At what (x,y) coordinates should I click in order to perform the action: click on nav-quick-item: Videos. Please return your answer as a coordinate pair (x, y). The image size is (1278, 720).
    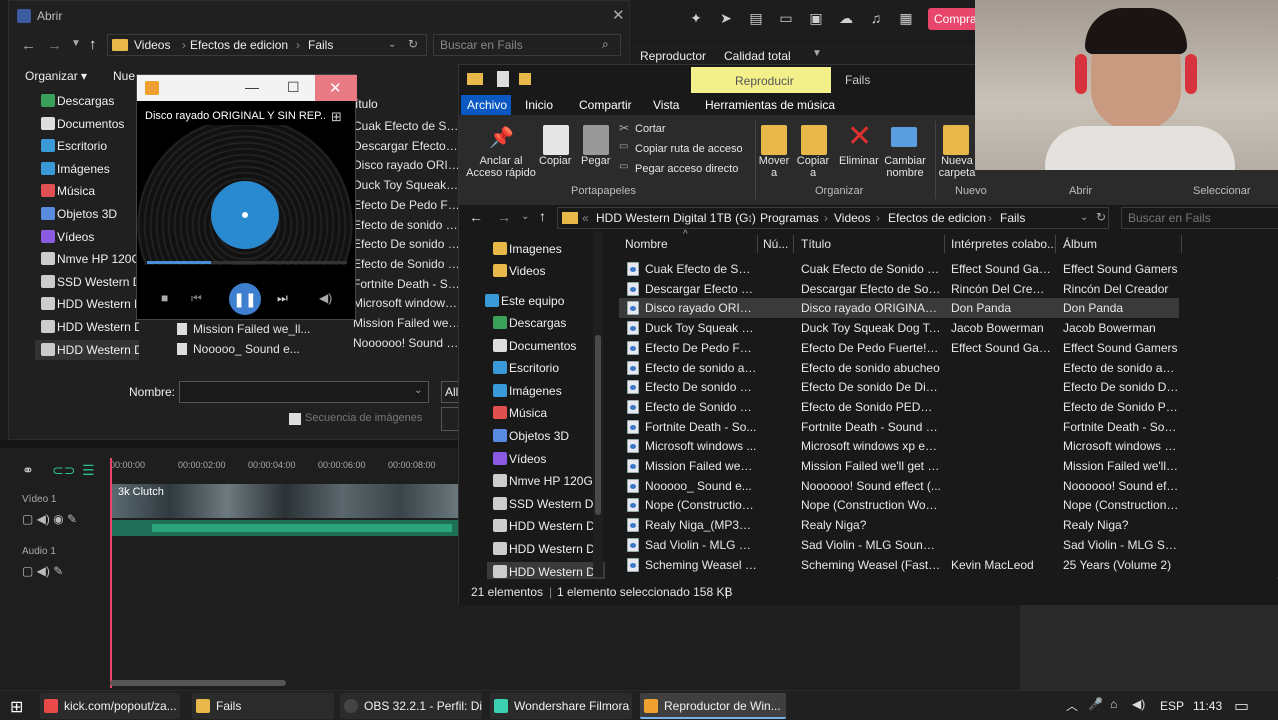
    Looking at the image, I should click on (546, 271).